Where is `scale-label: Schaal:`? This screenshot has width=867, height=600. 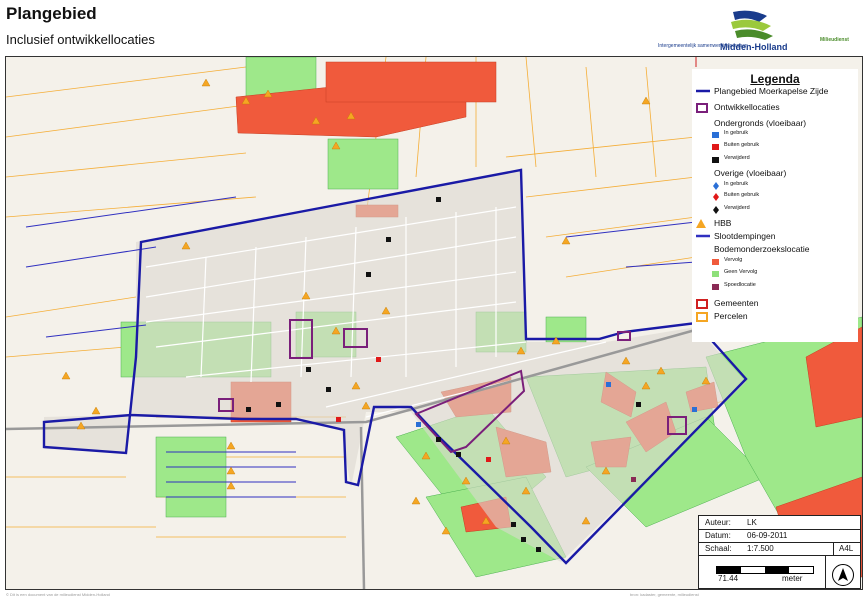
scale-label: Schaal: is located at coordinates (718, 548).